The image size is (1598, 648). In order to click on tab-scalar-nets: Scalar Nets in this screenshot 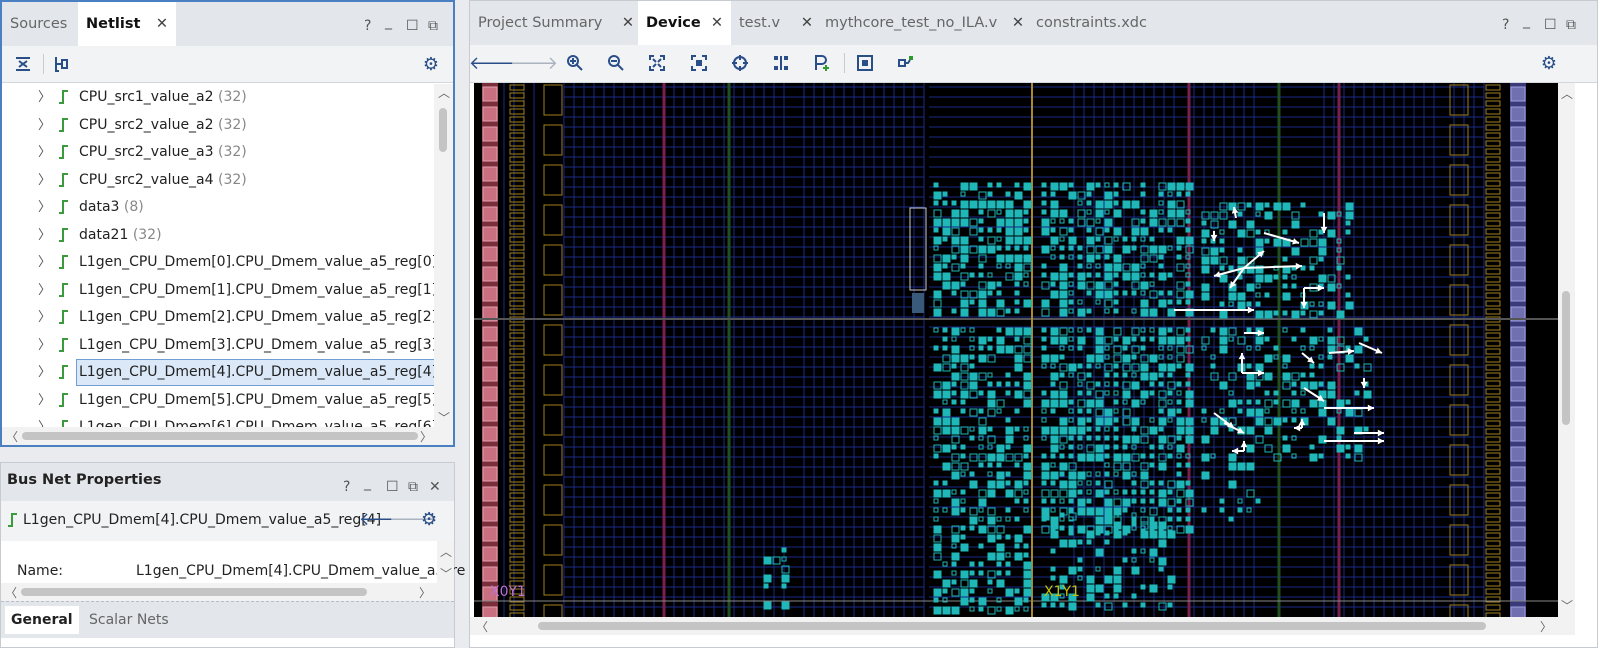, I will do `click(129, 620)`.